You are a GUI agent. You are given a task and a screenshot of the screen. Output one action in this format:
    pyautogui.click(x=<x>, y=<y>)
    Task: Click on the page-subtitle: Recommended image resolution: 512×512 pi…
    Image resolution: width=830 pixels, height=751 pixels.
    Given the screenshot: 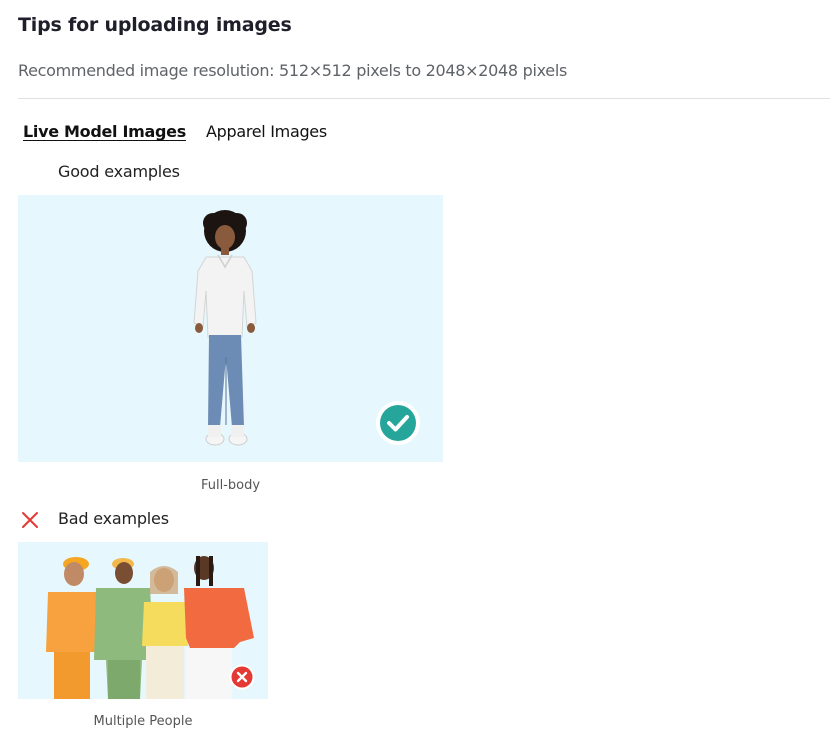 What is the action you would take?
    pyautogui.click(x=292, y=70)
    